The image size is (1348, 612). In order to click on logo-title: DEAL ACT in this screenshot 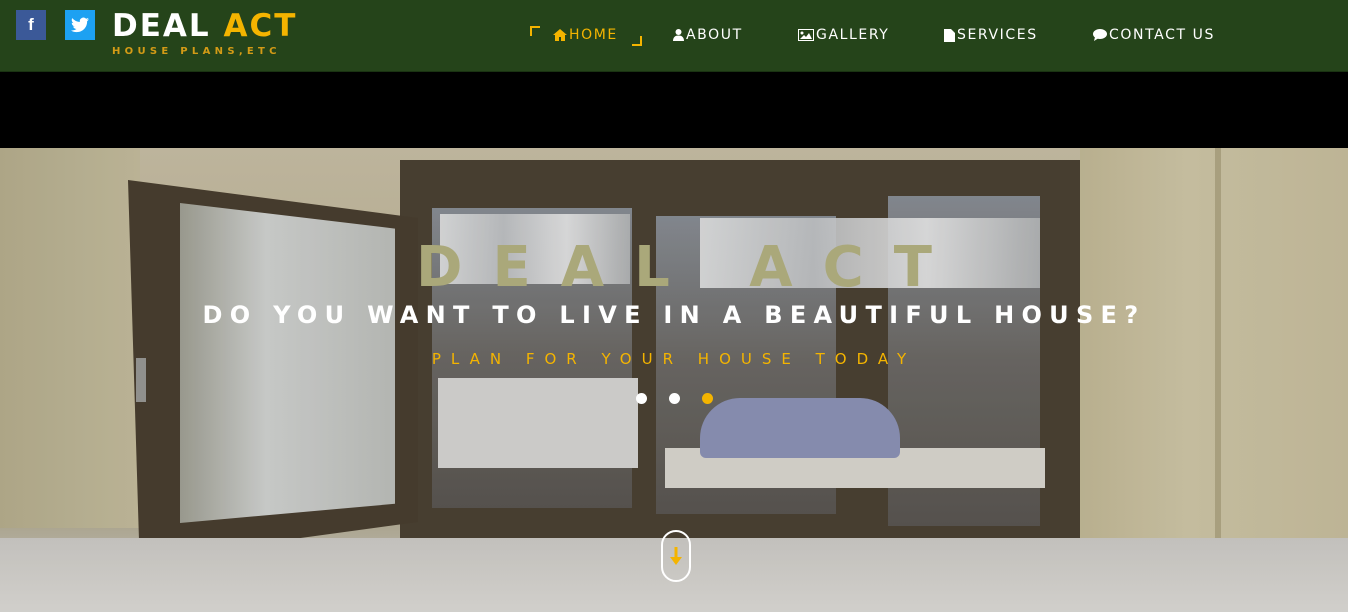, I will do `click(204, 26)`.